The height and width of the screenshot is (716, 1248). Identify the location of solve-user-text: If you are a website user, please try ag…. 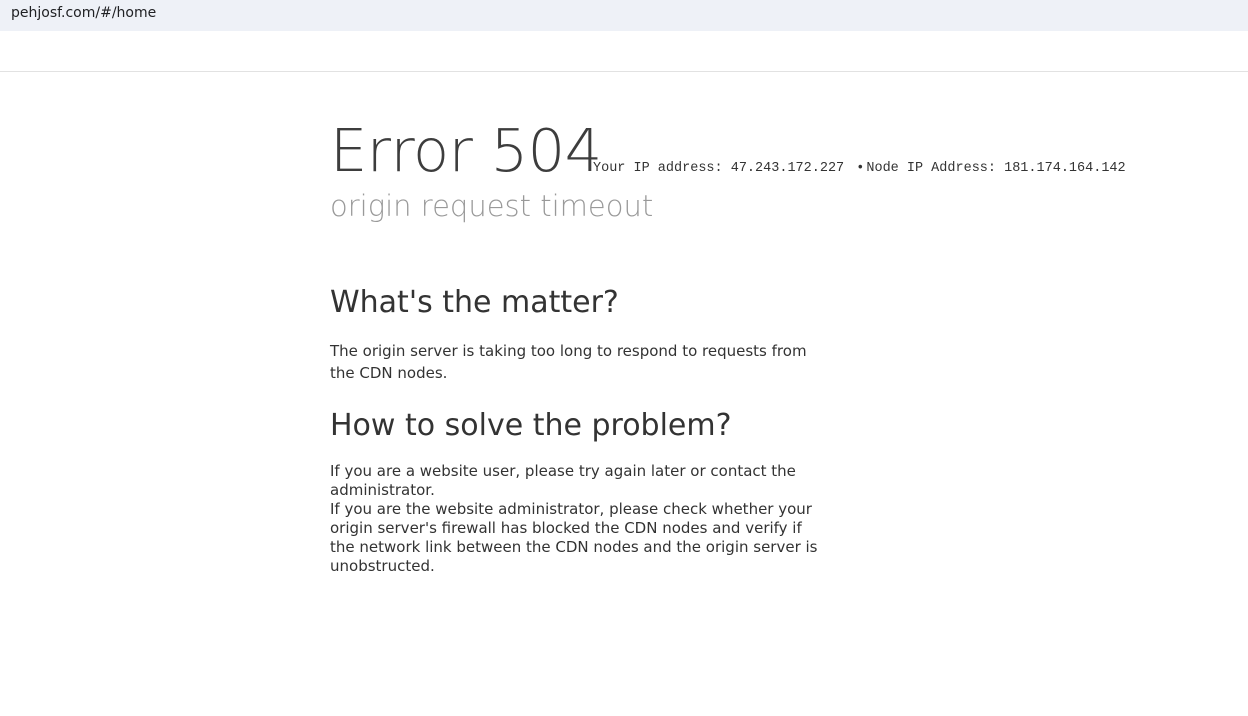
(563, 480).